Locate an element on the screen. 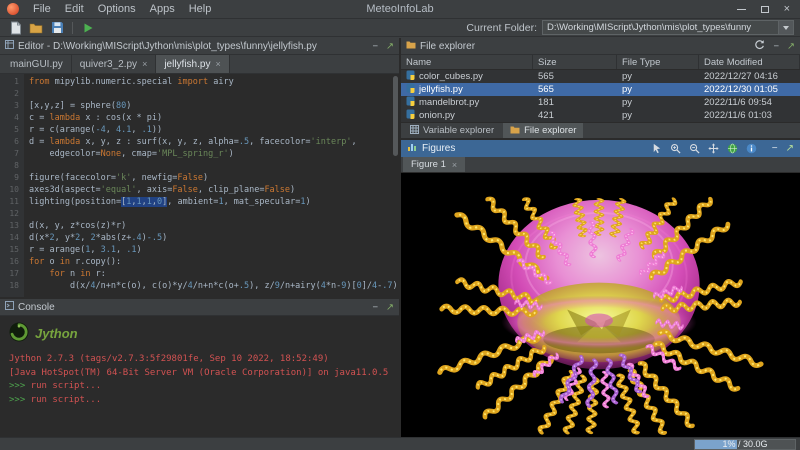 This screenshot has width=800, height=450. editor-tab-jellyfish.py: jellyfish.py × is located at coordinates (193, 64).